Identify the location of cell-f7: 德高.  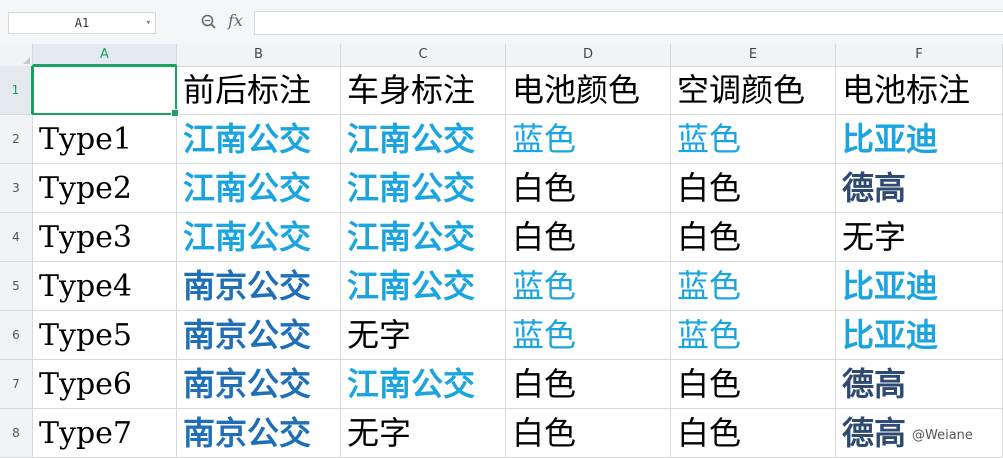
(919, 384).